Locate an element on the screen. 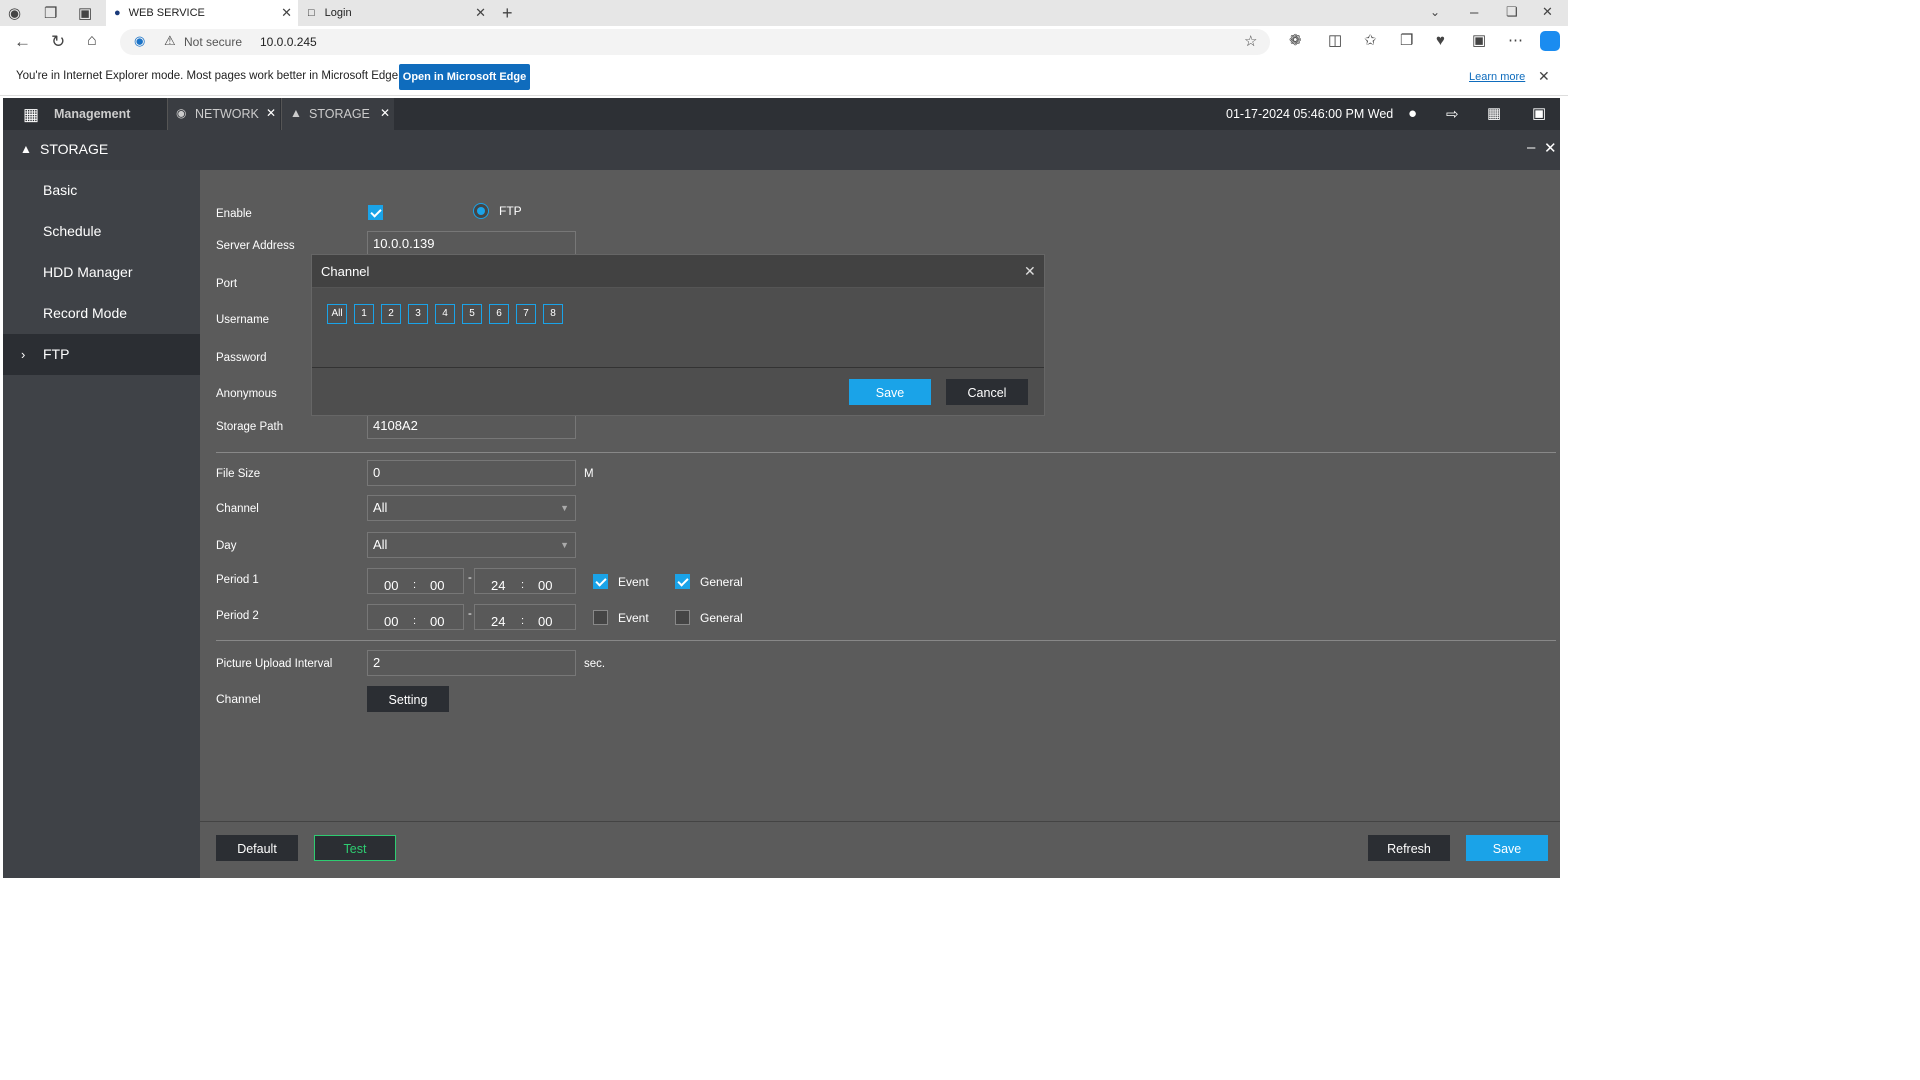  channel-button-1: 1 is located at coordinates (364, 314).